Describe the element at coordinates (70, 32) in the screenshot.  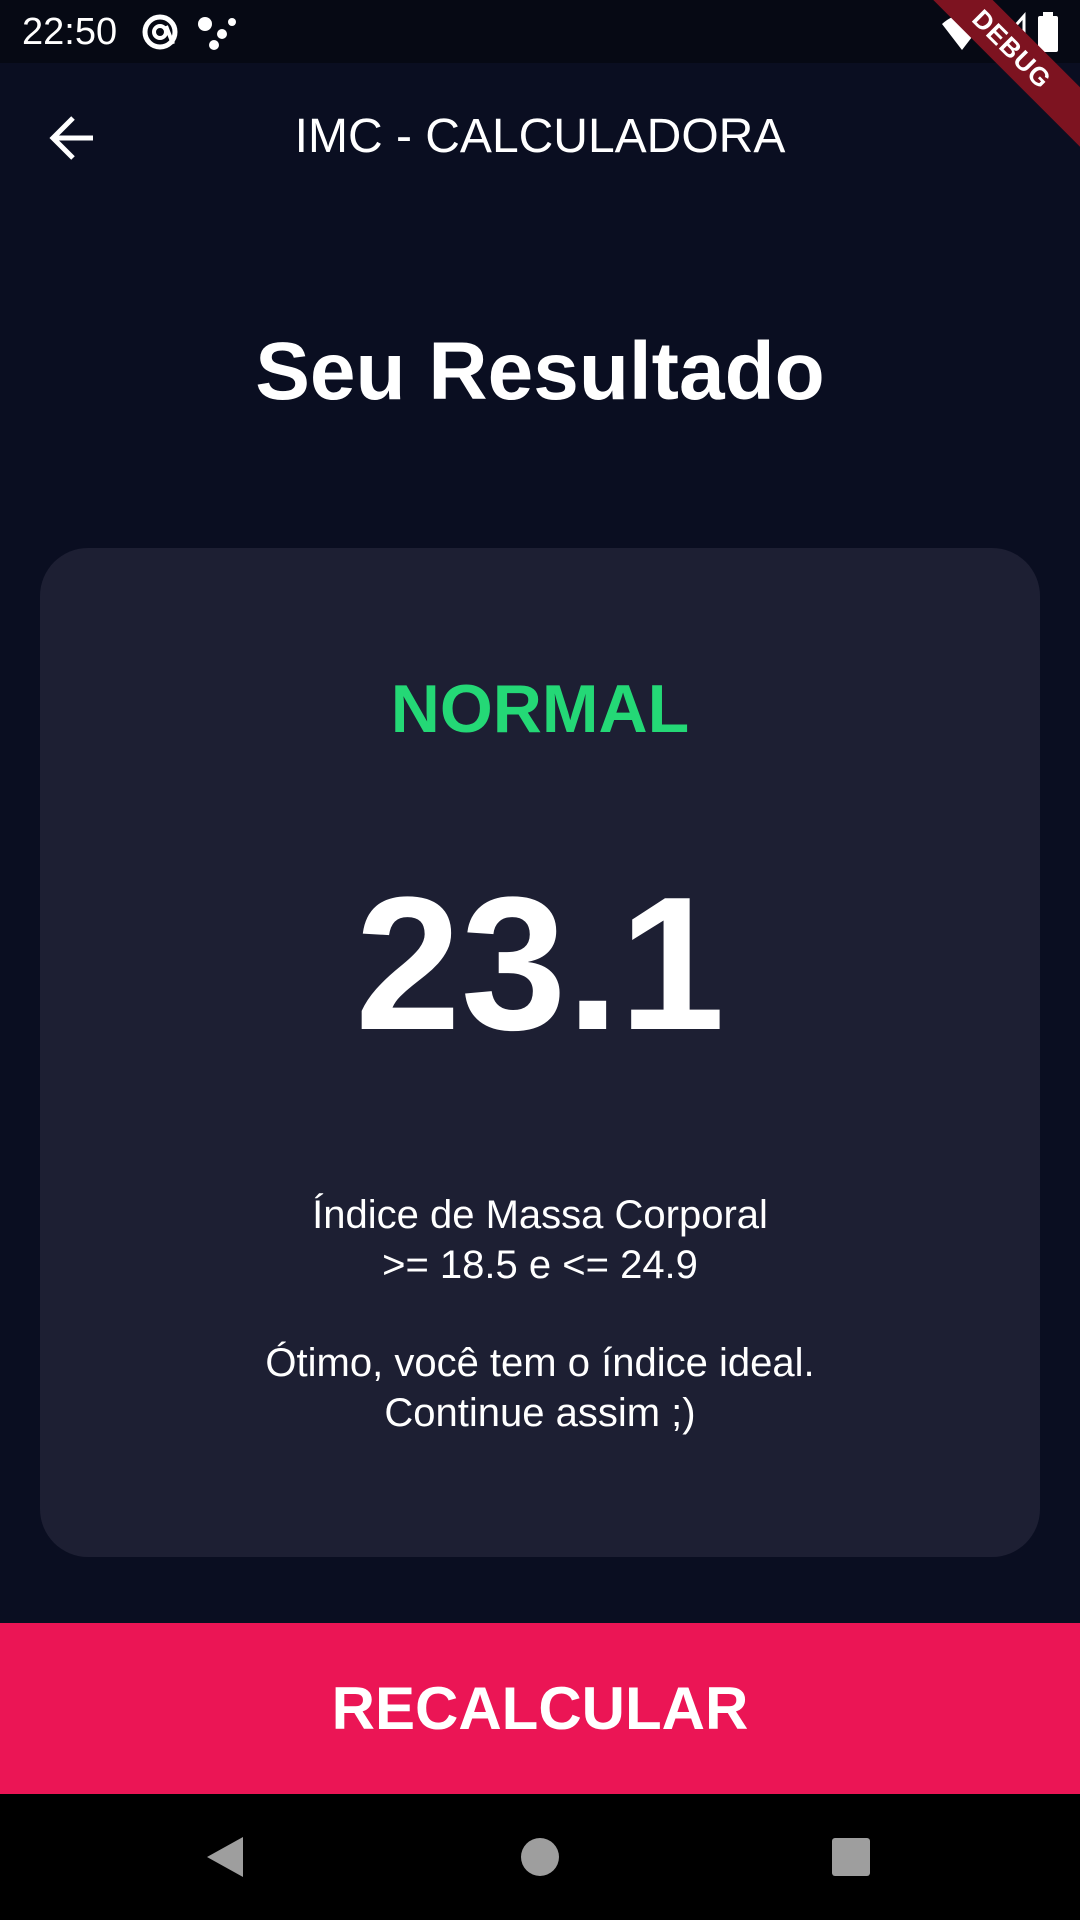
I see `status-time: 22:50` at that location.